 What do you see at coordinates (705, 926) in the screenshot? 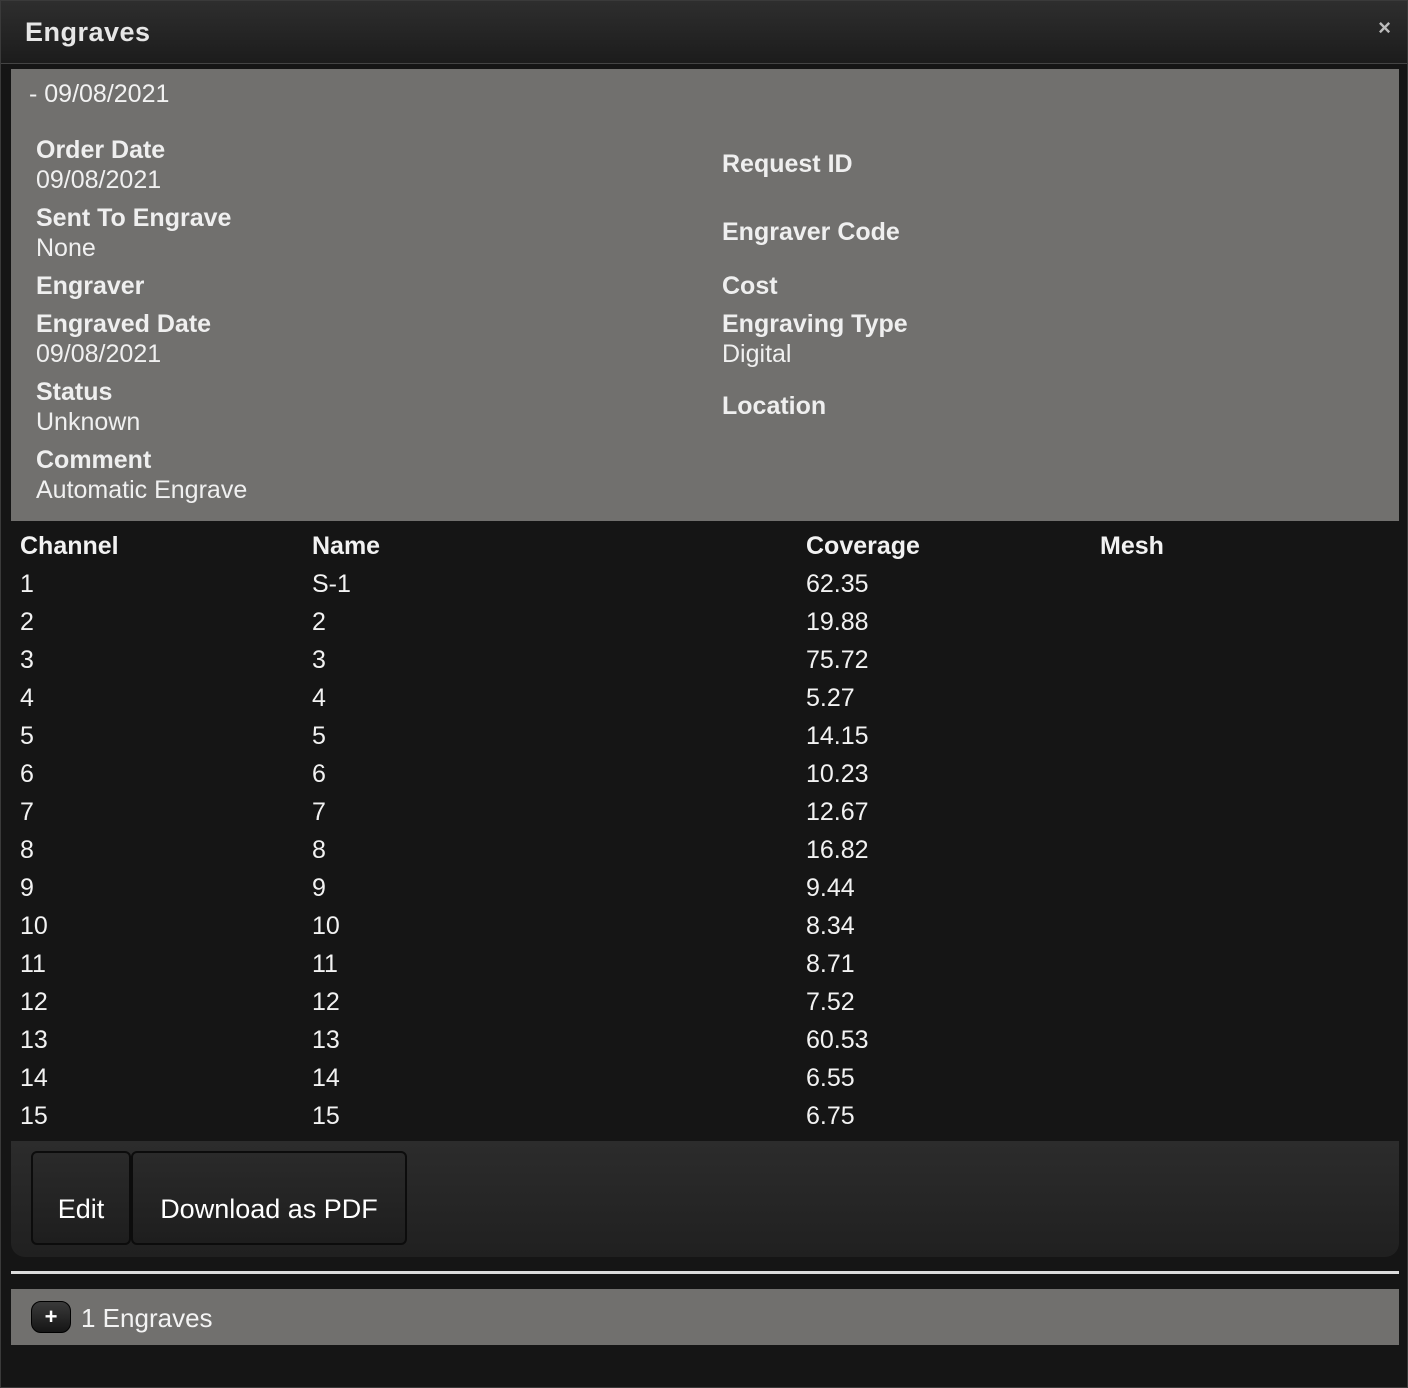
I see `table-row: 10 10 8.34` at bounding box center [705, 926].